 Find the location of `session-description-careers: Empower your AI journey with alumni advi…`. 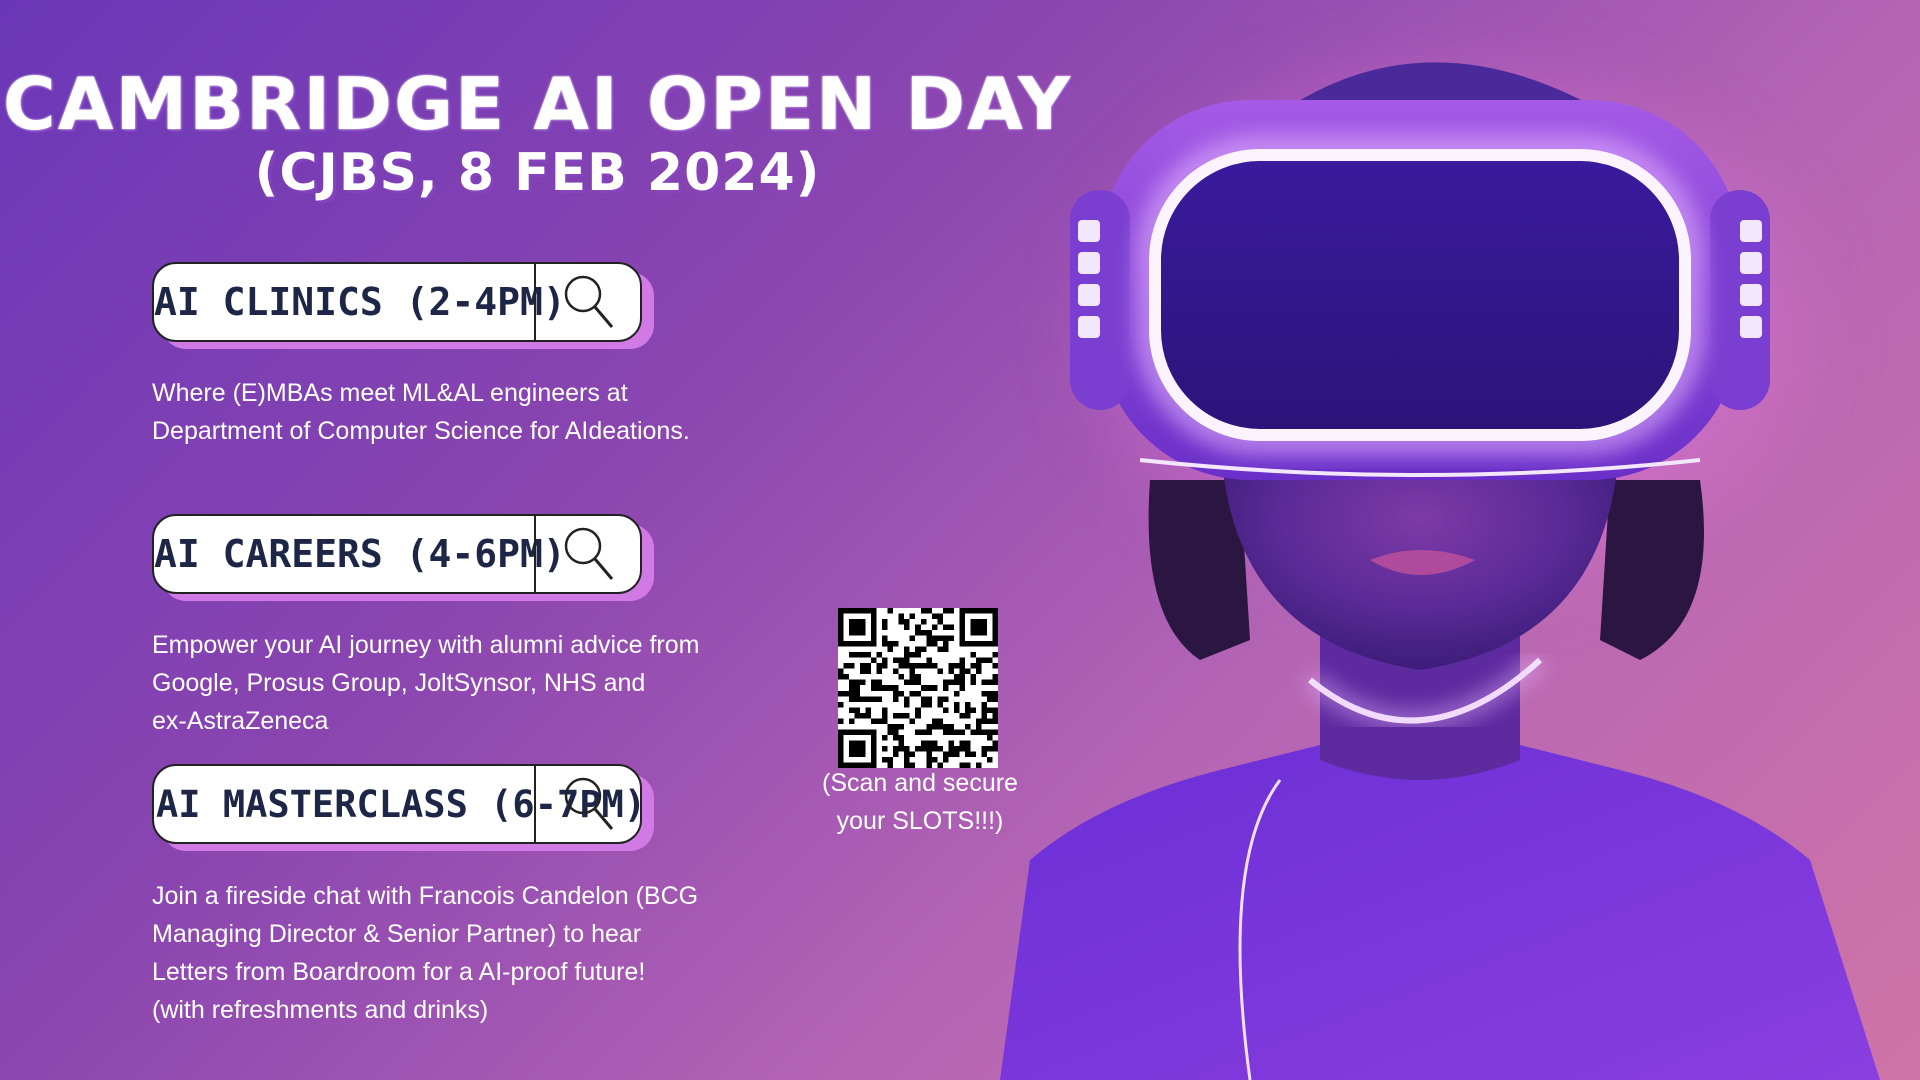

session-description-careers: Empower your AI journey with alumni advi… is located at coordinates (452, 683).